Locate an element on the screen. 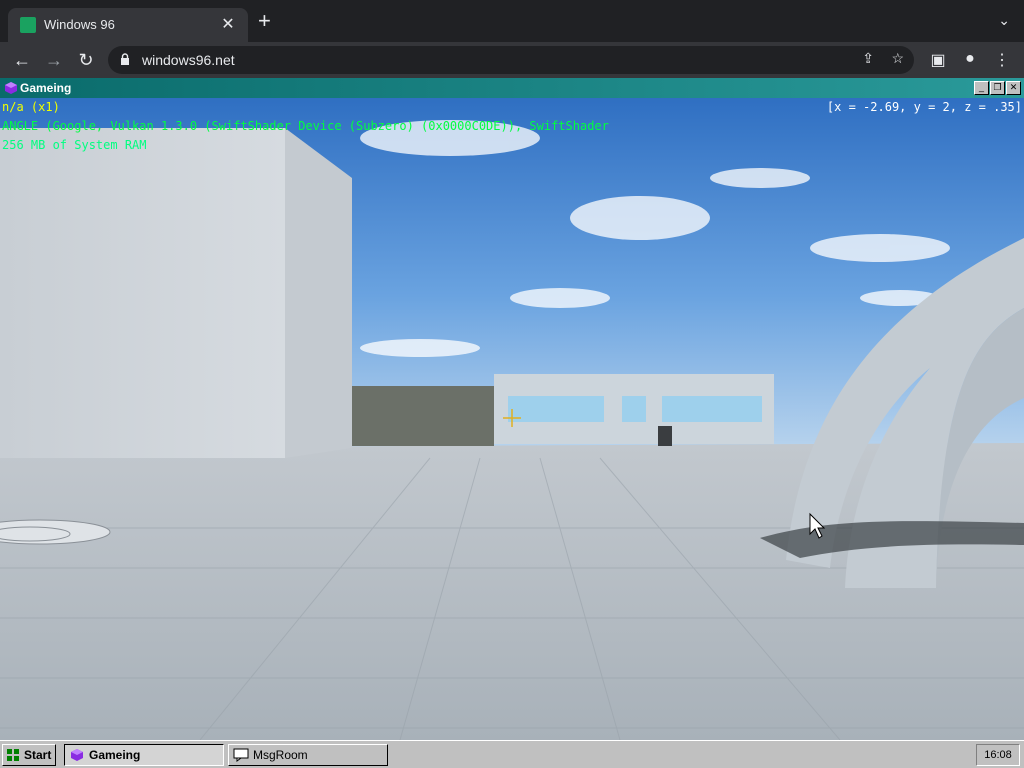  tab-search-chevron-icon: ⌄ is located at coordinates (1004, 20).